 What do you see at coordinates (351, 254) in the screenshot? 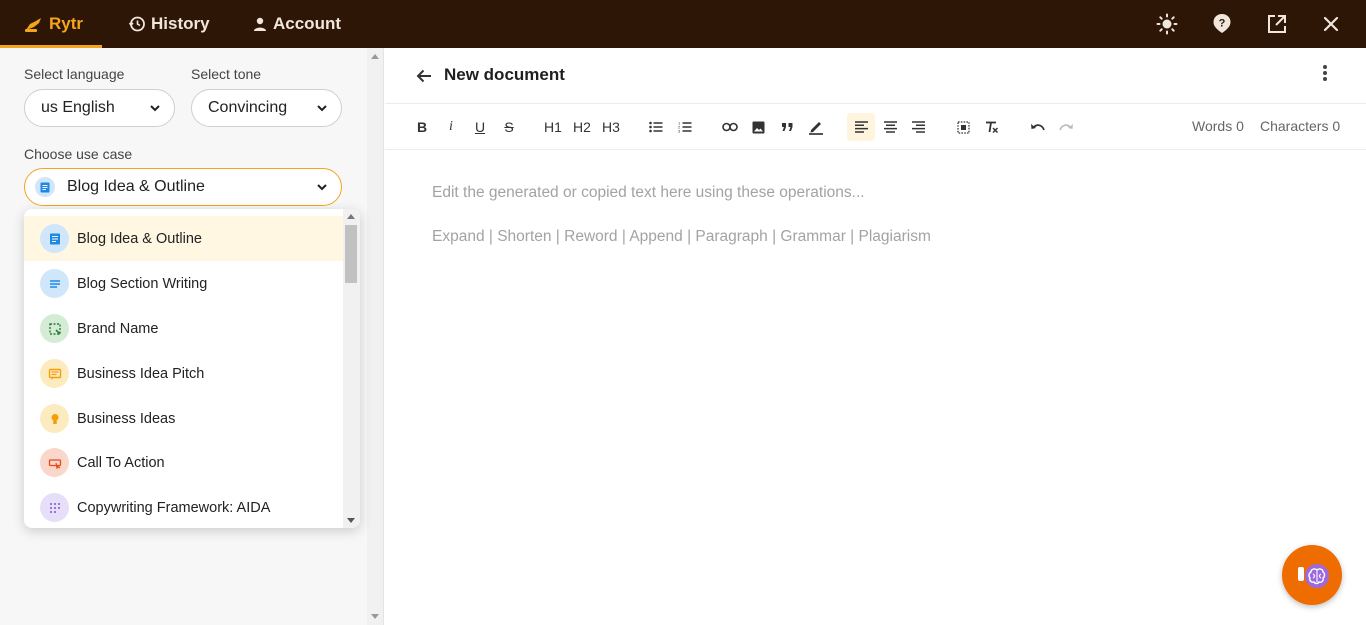
I see `scrollbar-thumb` at bounding box center [351, 254].